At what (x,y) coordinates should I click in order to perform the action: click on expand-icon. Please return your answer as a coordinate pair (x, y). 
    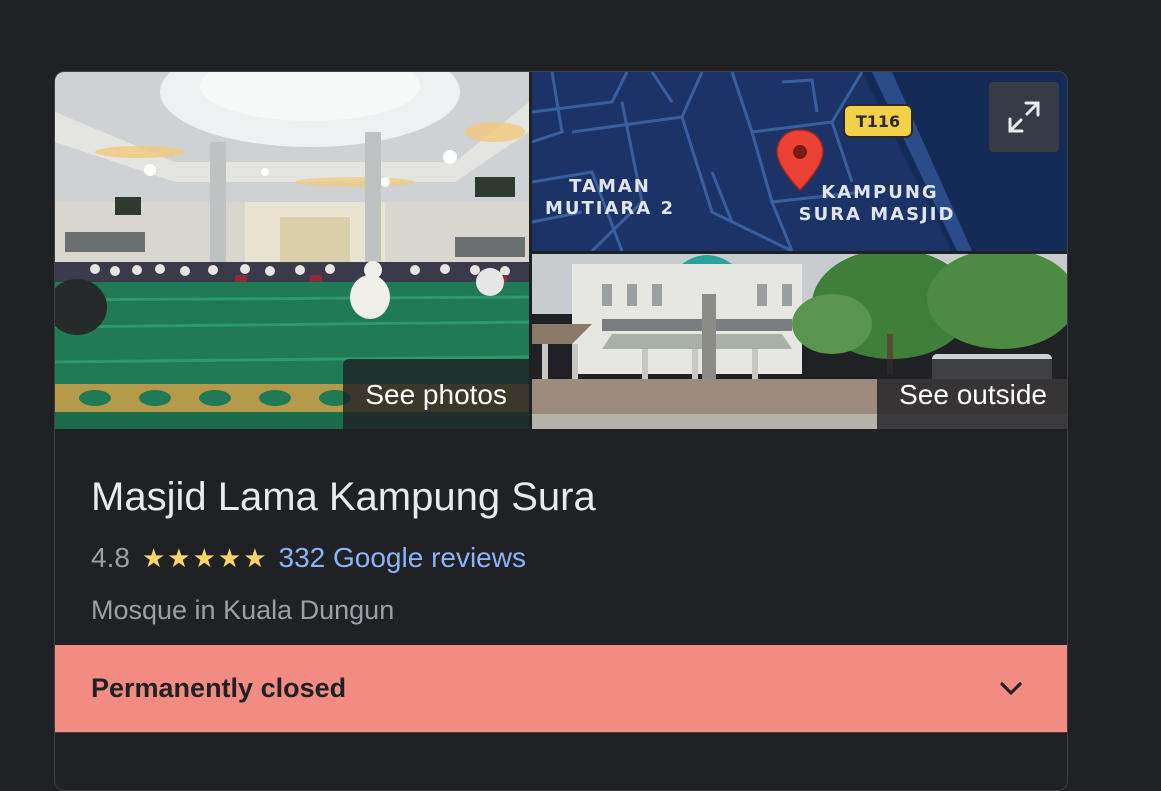
    Looking at the image, I should click on (1024, 117).